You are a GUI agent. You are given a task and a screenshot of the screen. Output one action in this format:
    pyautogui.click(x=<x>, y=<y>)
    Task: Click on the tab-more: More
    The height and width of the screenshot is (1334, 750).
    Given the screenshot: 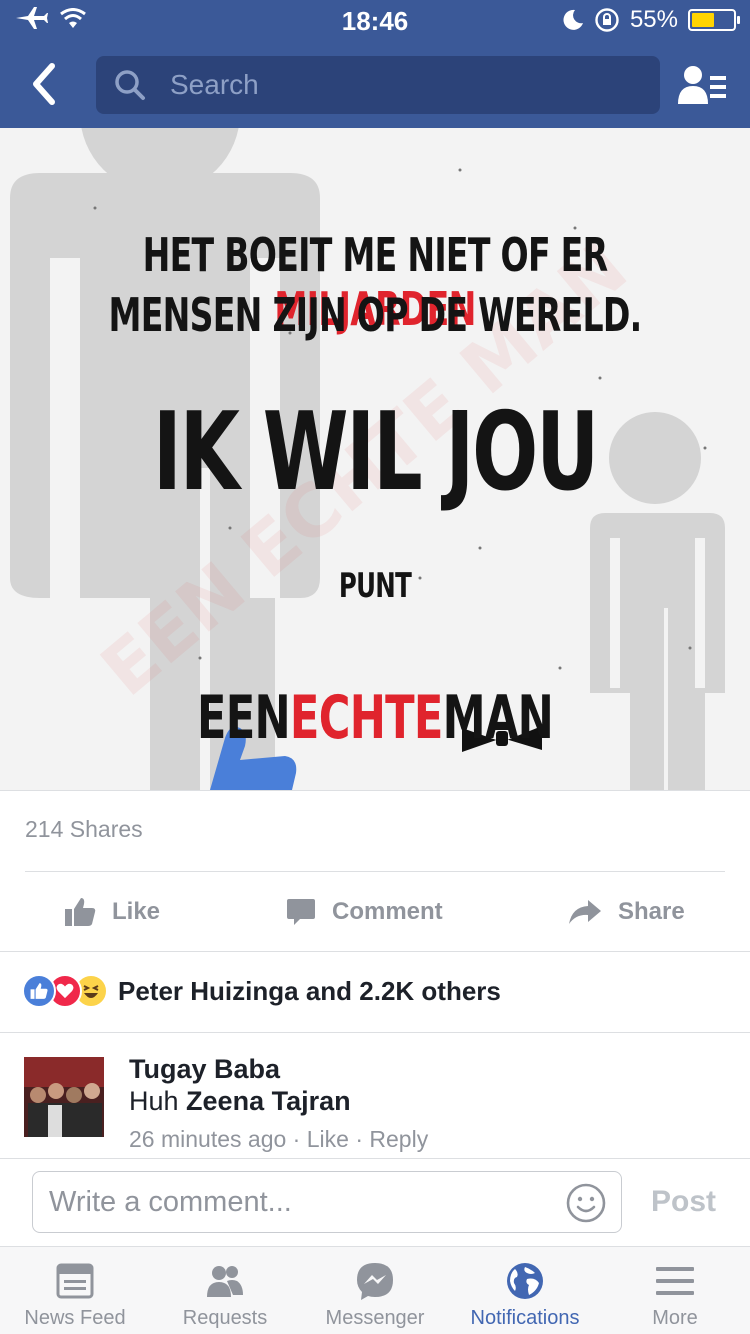 What is the action you would take?
    pyautogui.click(x=675, y=1290)
    